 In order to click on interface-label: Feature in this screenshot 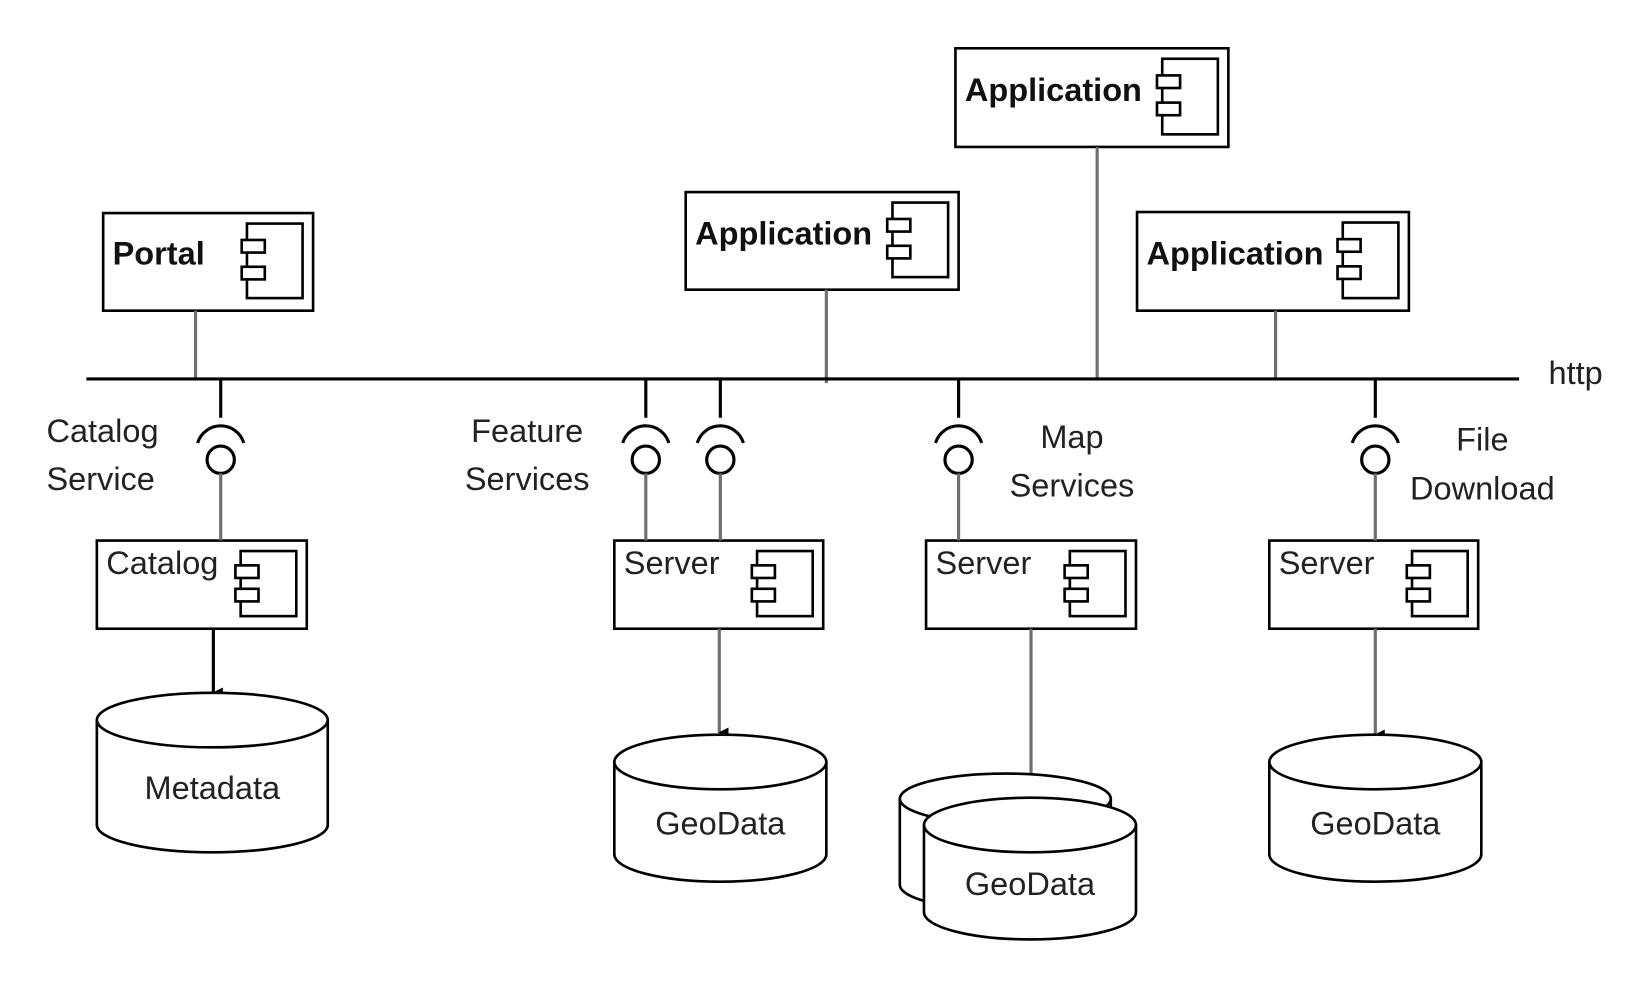, I will do `click(527, 431)`.